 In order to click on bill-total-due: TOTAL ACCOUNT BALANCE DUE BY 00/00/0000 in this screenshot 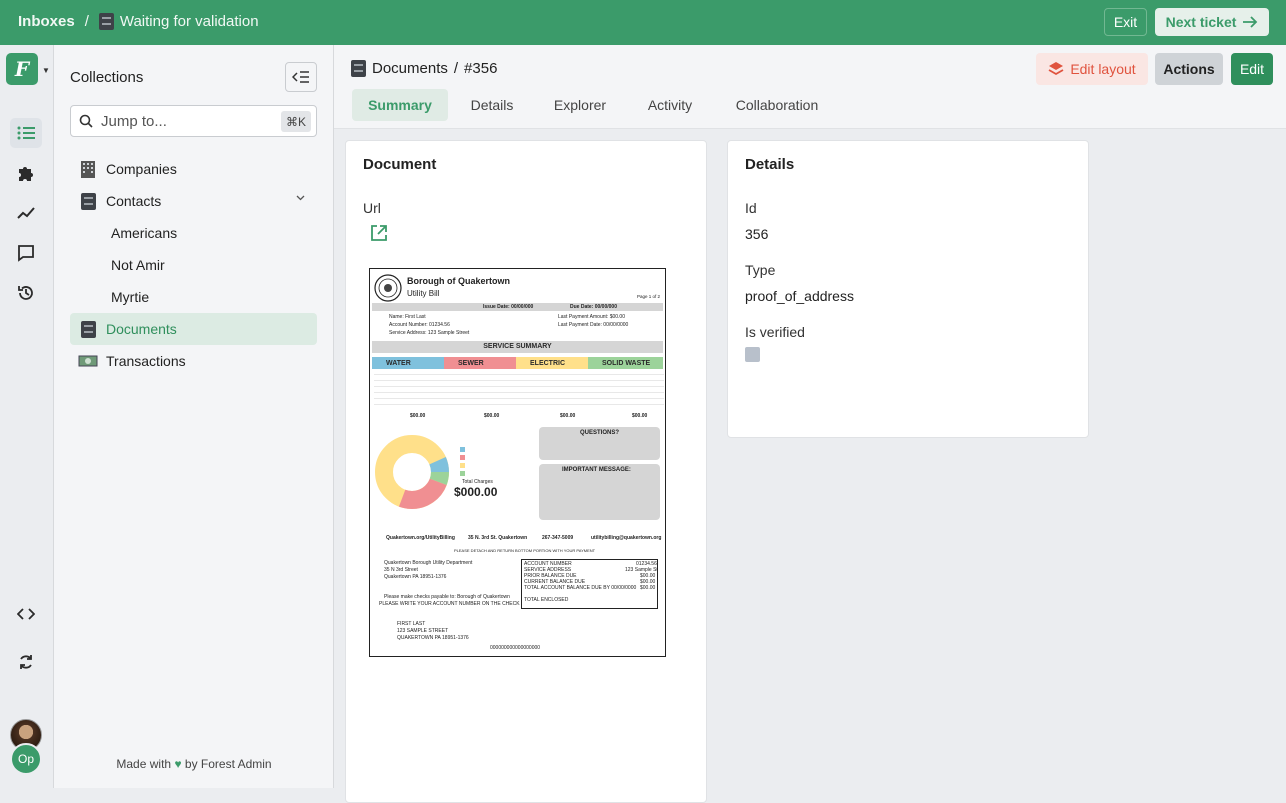, I will do `click(580, 588)`.